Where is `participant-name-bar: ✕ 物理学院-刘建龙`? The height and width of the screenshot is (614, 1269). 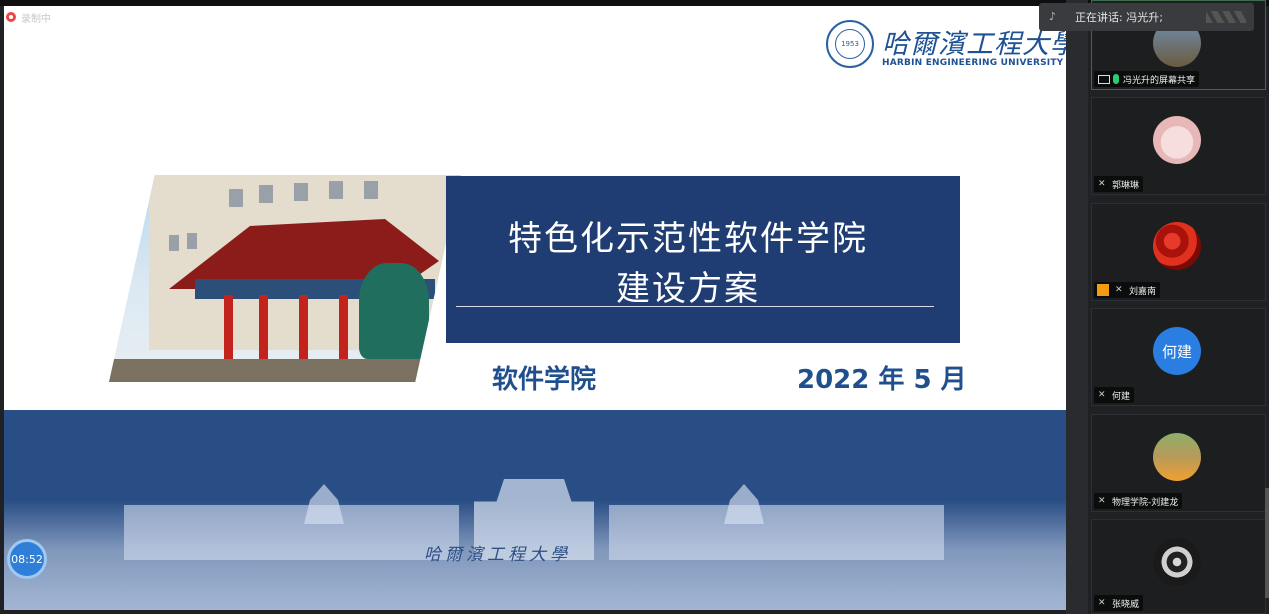
participant-name-bar: ✕ 物理学院-刘建龙 is located at coordinates (1138, 501).